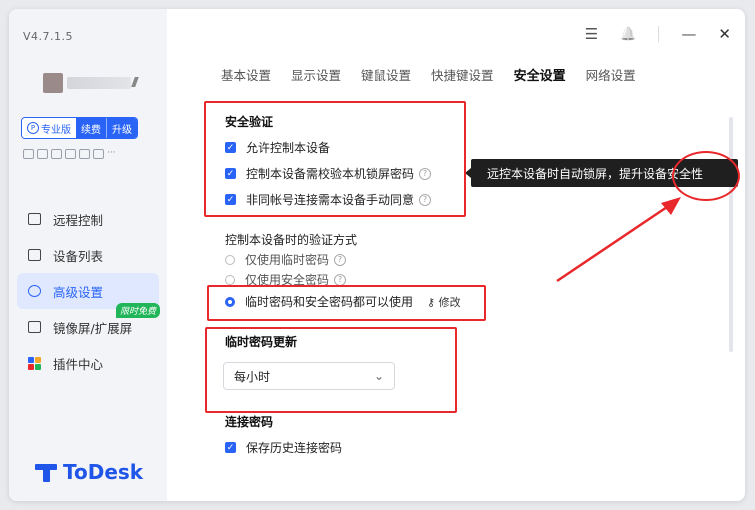 This screenshot has width=755, height=510. Describe the element at coordinates (34, 255) in the screenshot. I see `device-list-icon` at that location.